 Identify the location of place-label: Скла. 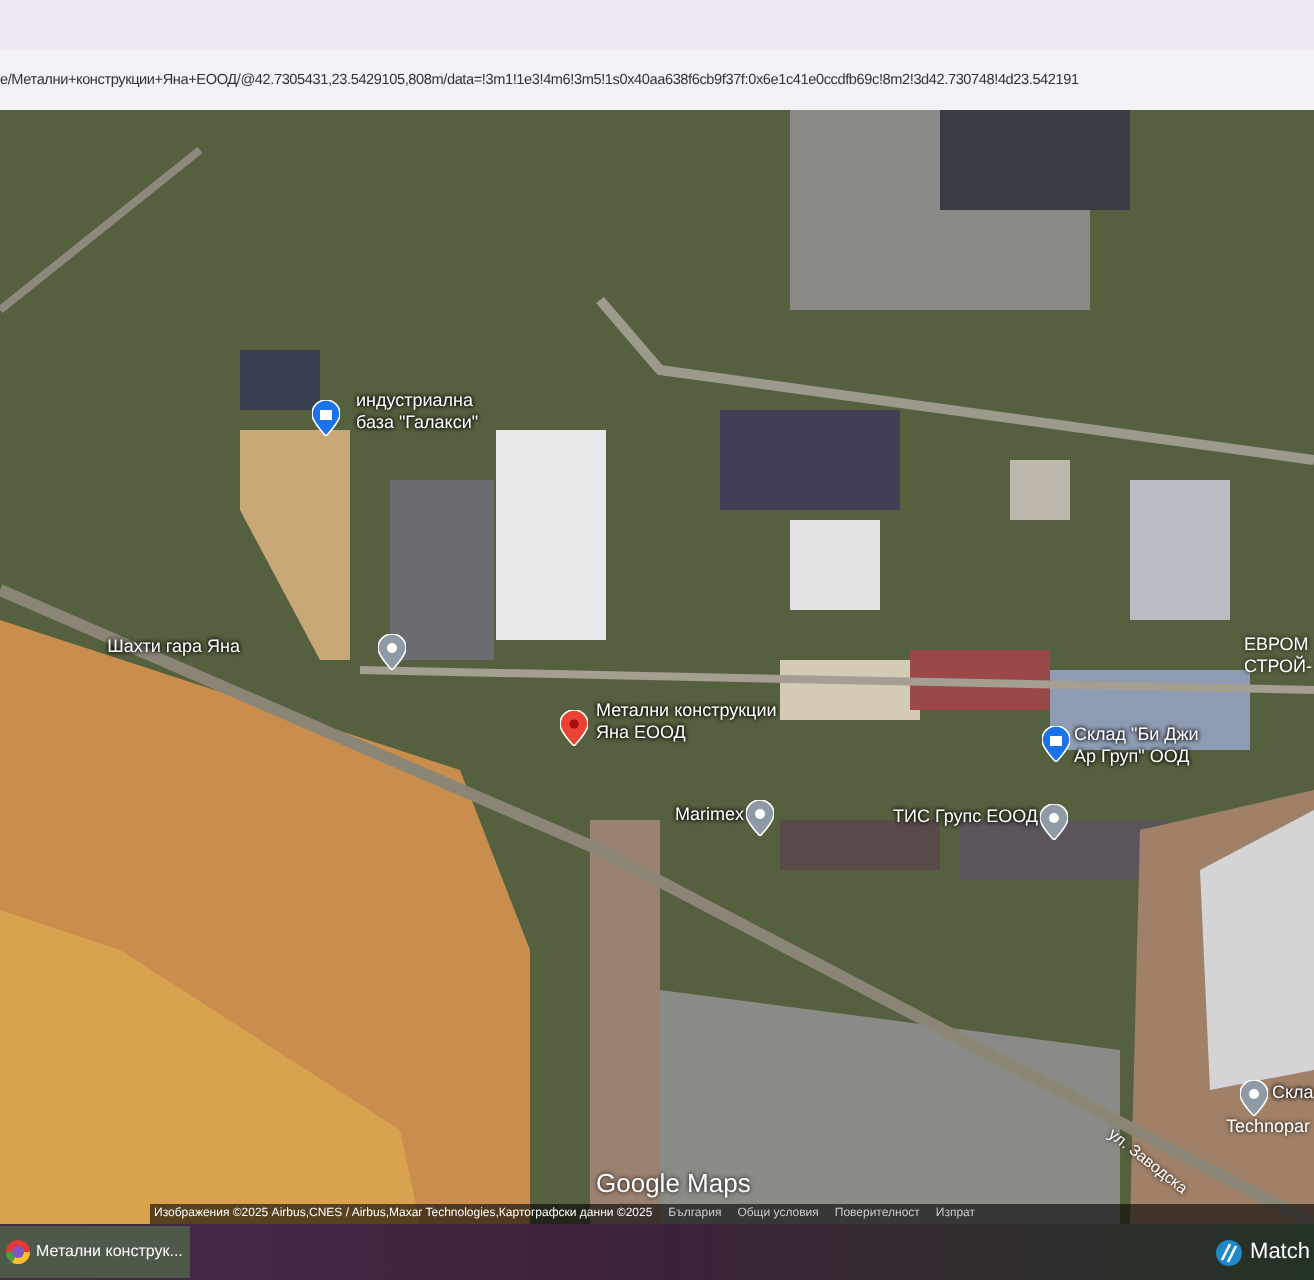
(1293, 1093).